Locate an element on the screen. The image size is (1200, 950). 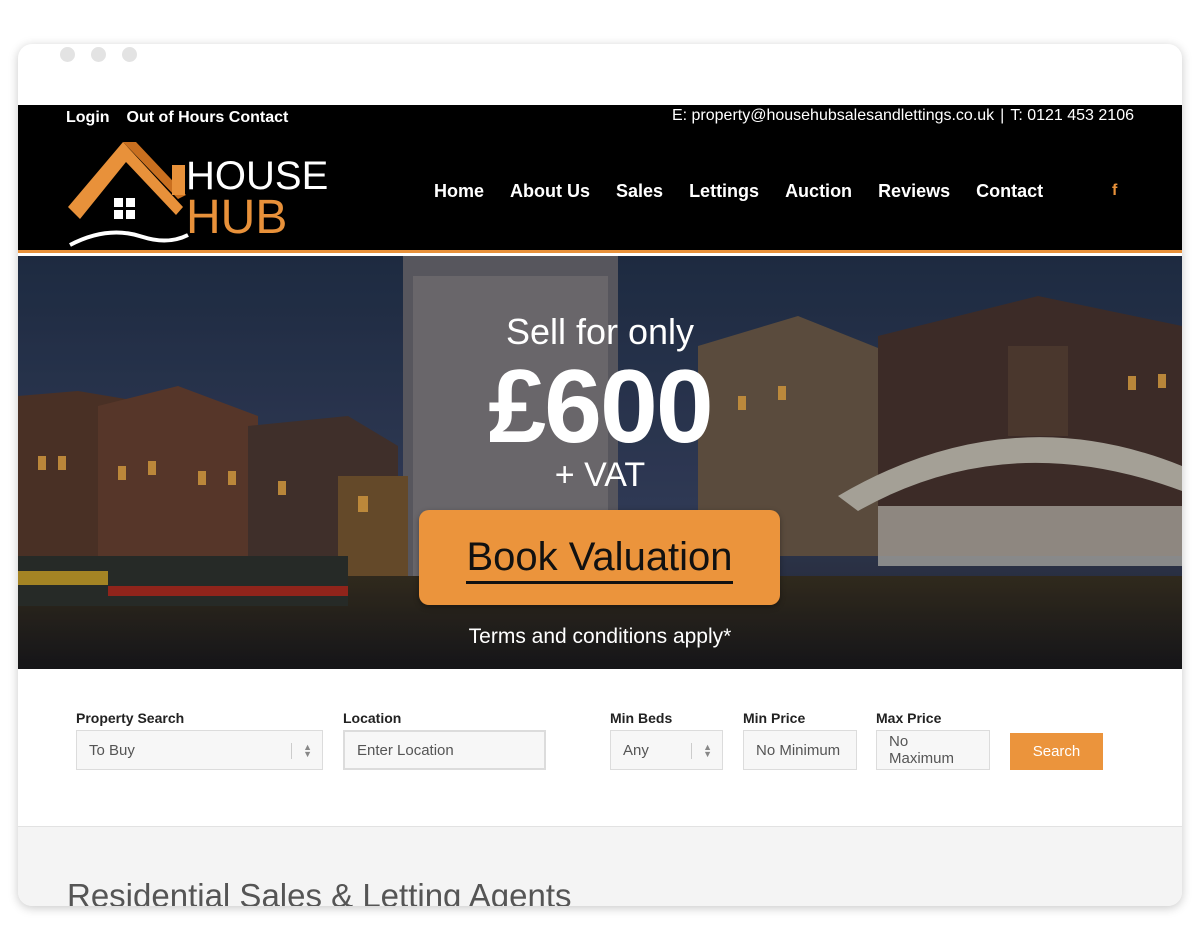
nav-contact: Contact is located at coordinates (1009, 191).